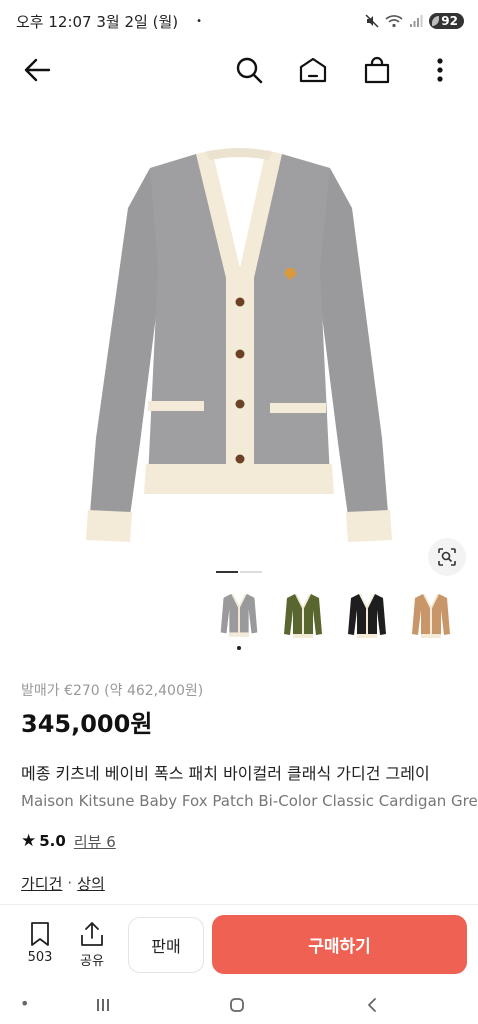 The width and height of the screenshot is (478, 1024). I want to click on recent-apps-icon, so click(103, 1005).